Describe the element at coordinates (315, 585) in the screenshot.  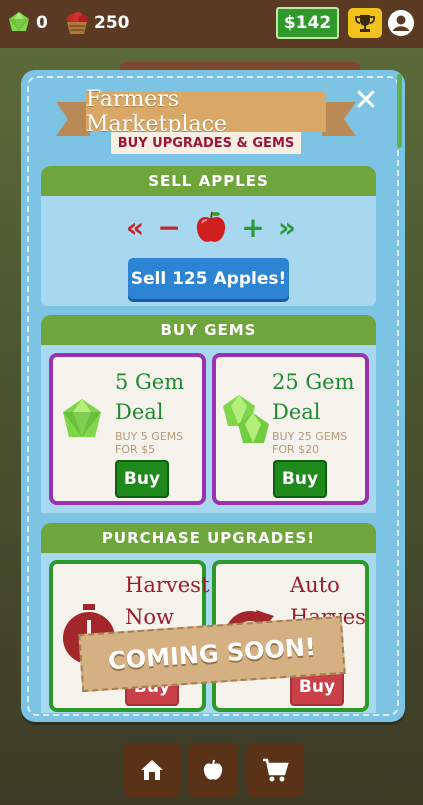
I see `upgrade-title: Auto` at that location.